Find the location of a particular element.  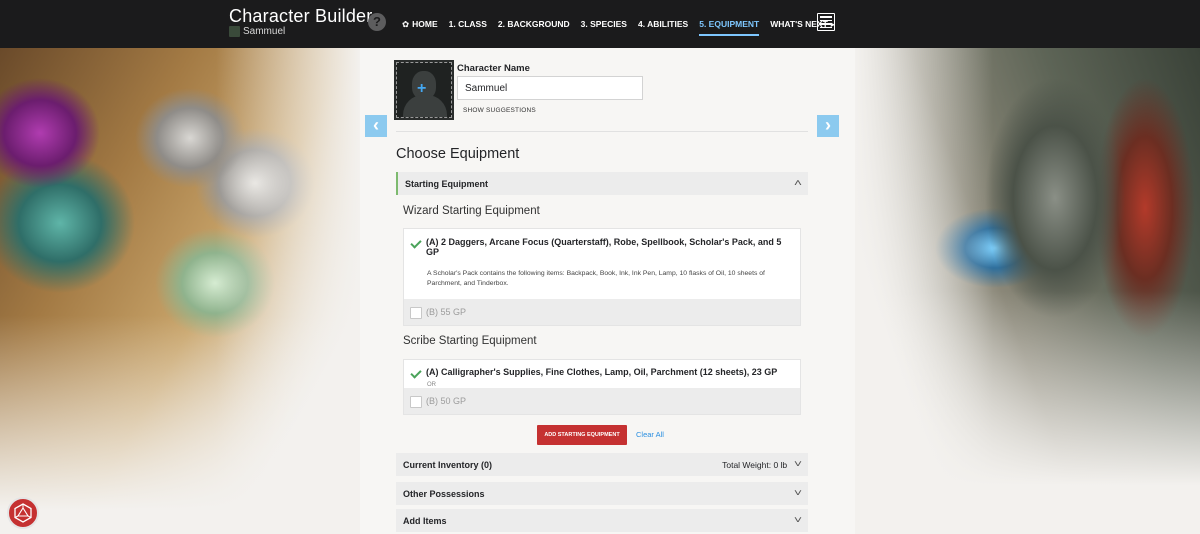

nav-abilities: 4. Abilities is located at coordinates (663, 24).